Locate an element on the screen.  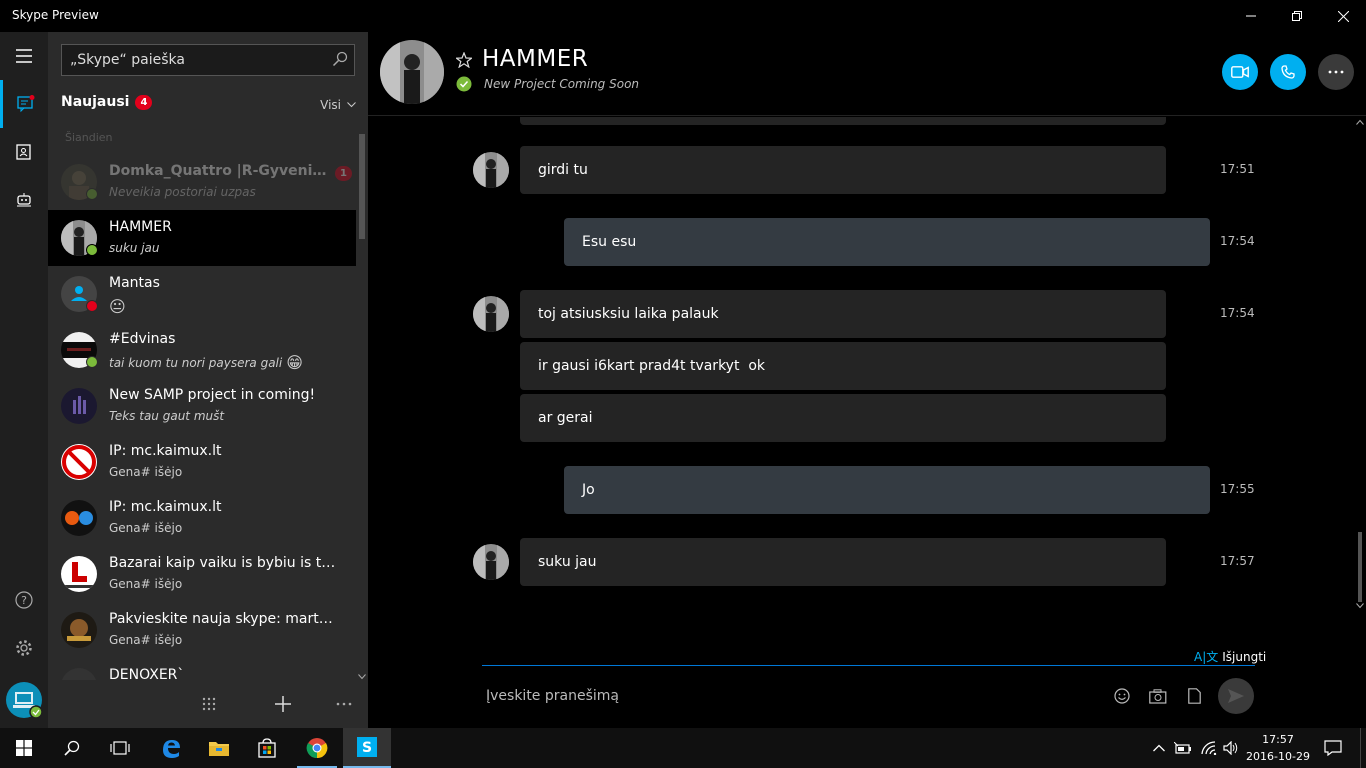
send-image-button is located at coordinates (1158, 696).